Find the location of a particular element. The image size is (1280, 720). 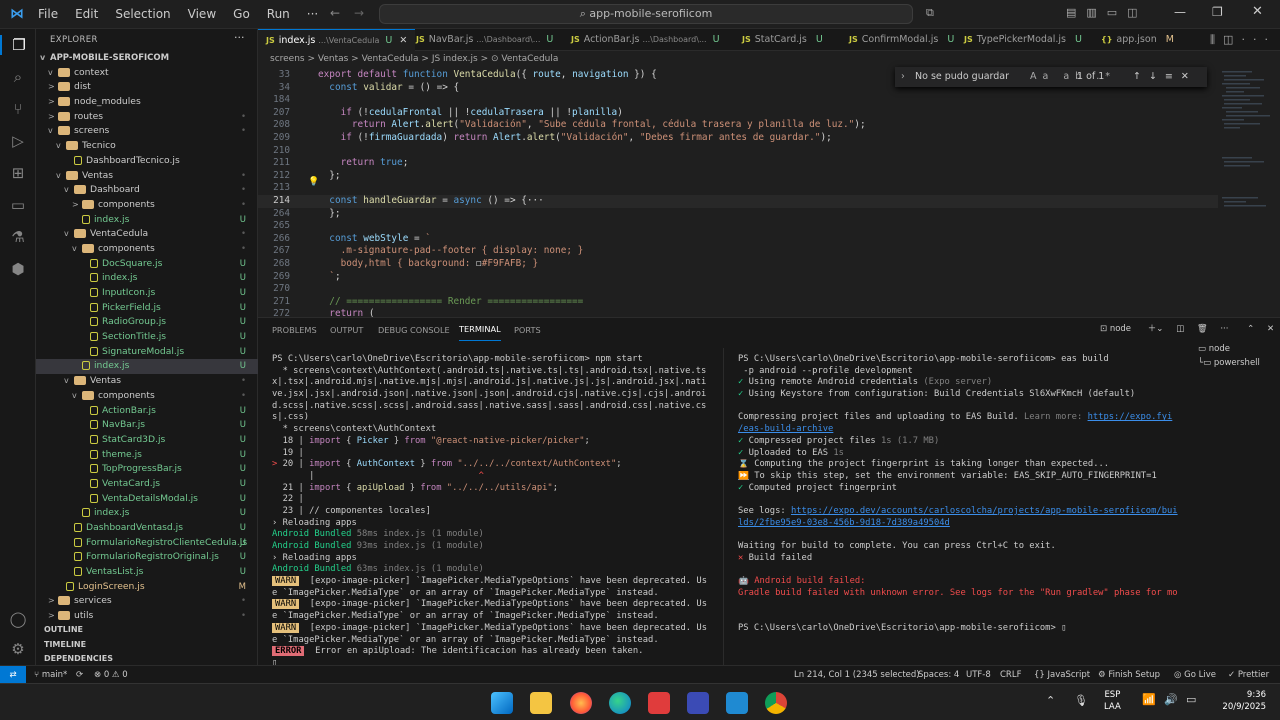

terminal-list-item-node: ▭ node is located at coordinates (1239, 349).